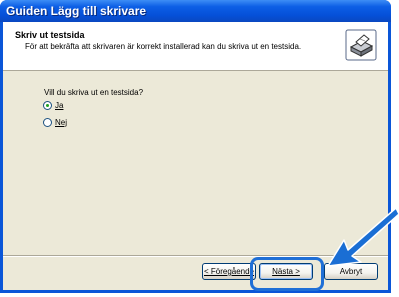 The image size is (399, 297). I want to click on radio-yes: Ja, so click(73, 105).